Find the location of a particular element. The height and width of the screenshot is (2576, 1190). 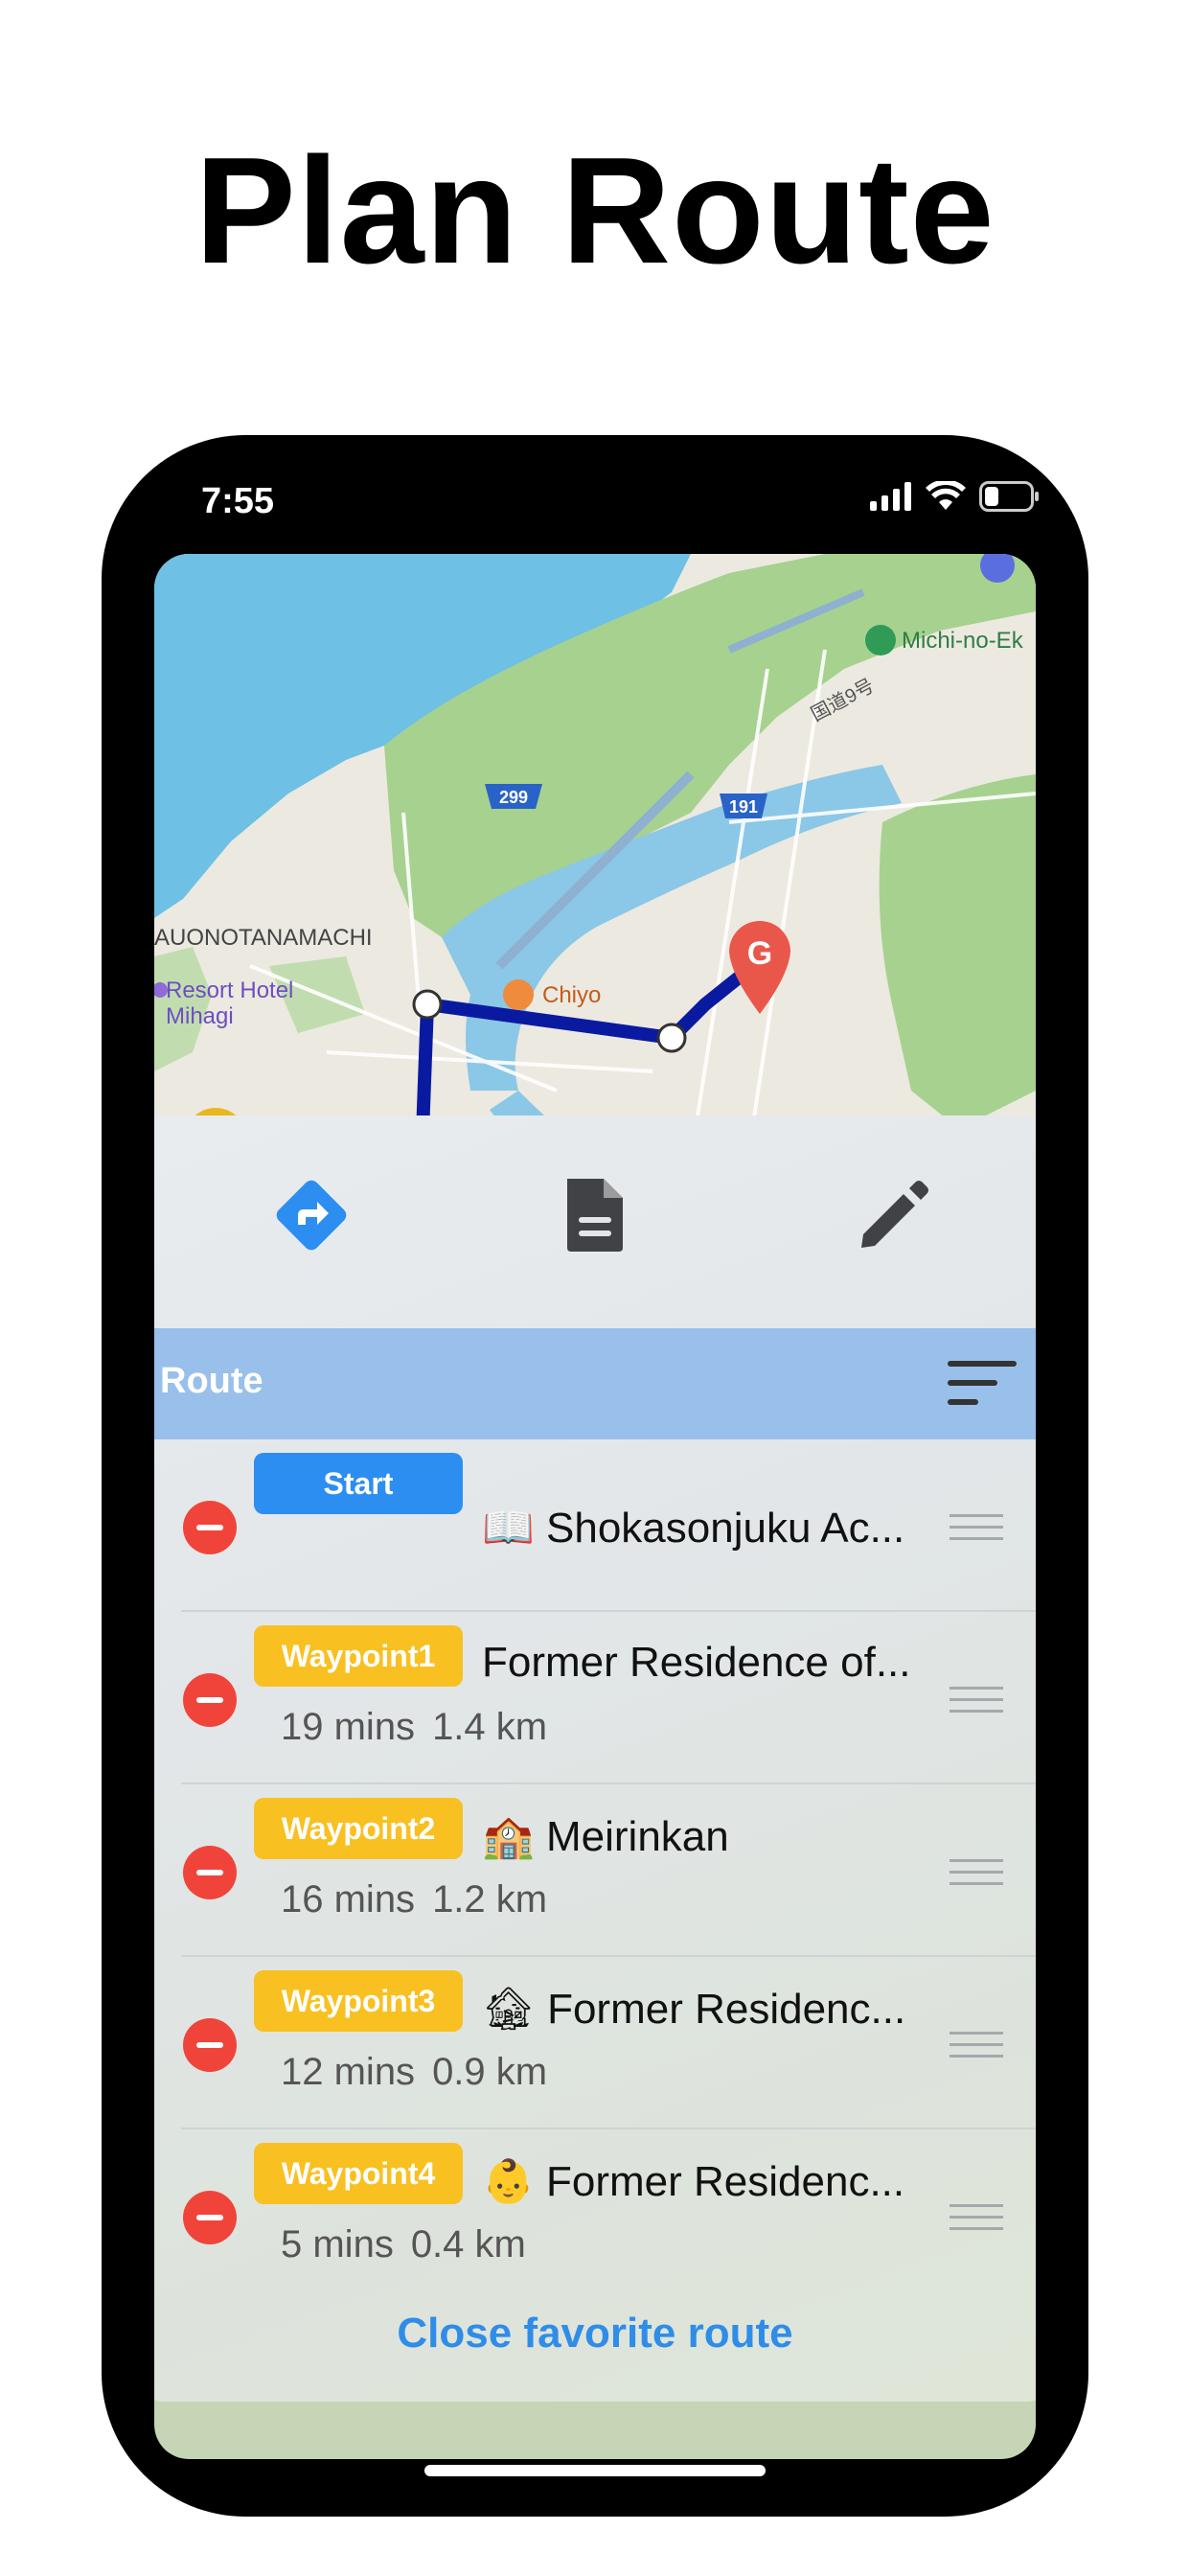

route-stop-waypoint2: Waypoint2 🏫 Meirinkan 16 mins 1.2 km is located at coordinates (595, 1870).